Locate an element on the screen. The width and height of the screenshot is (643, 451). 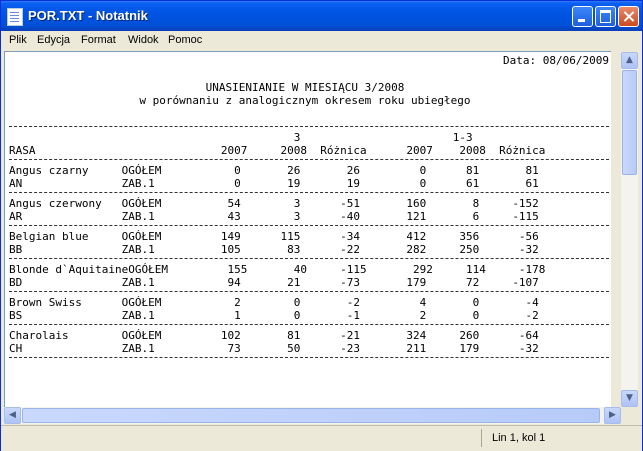
menu-bar: Plik Edycja Format Widok Pomoc is located at coordinates (321, 41).